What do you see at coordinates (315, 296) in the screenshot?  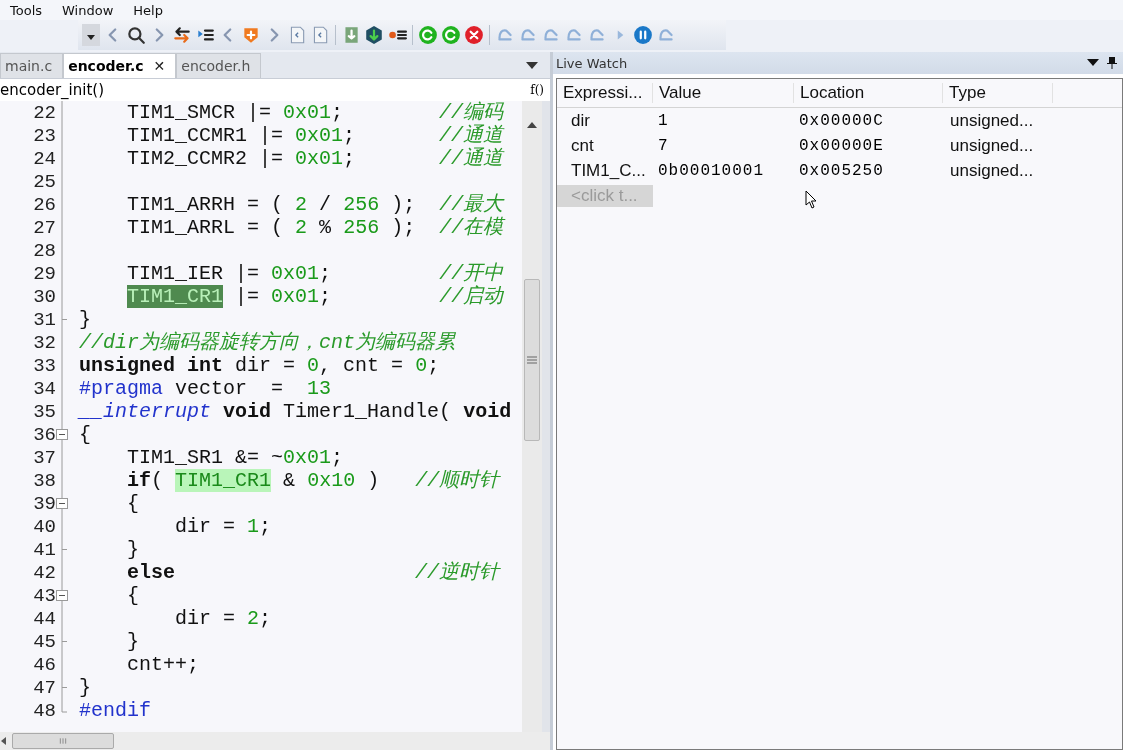 I see `code-line: TIM1_CR1 |= 0x01; //启动` at bounding box center [315, 296].